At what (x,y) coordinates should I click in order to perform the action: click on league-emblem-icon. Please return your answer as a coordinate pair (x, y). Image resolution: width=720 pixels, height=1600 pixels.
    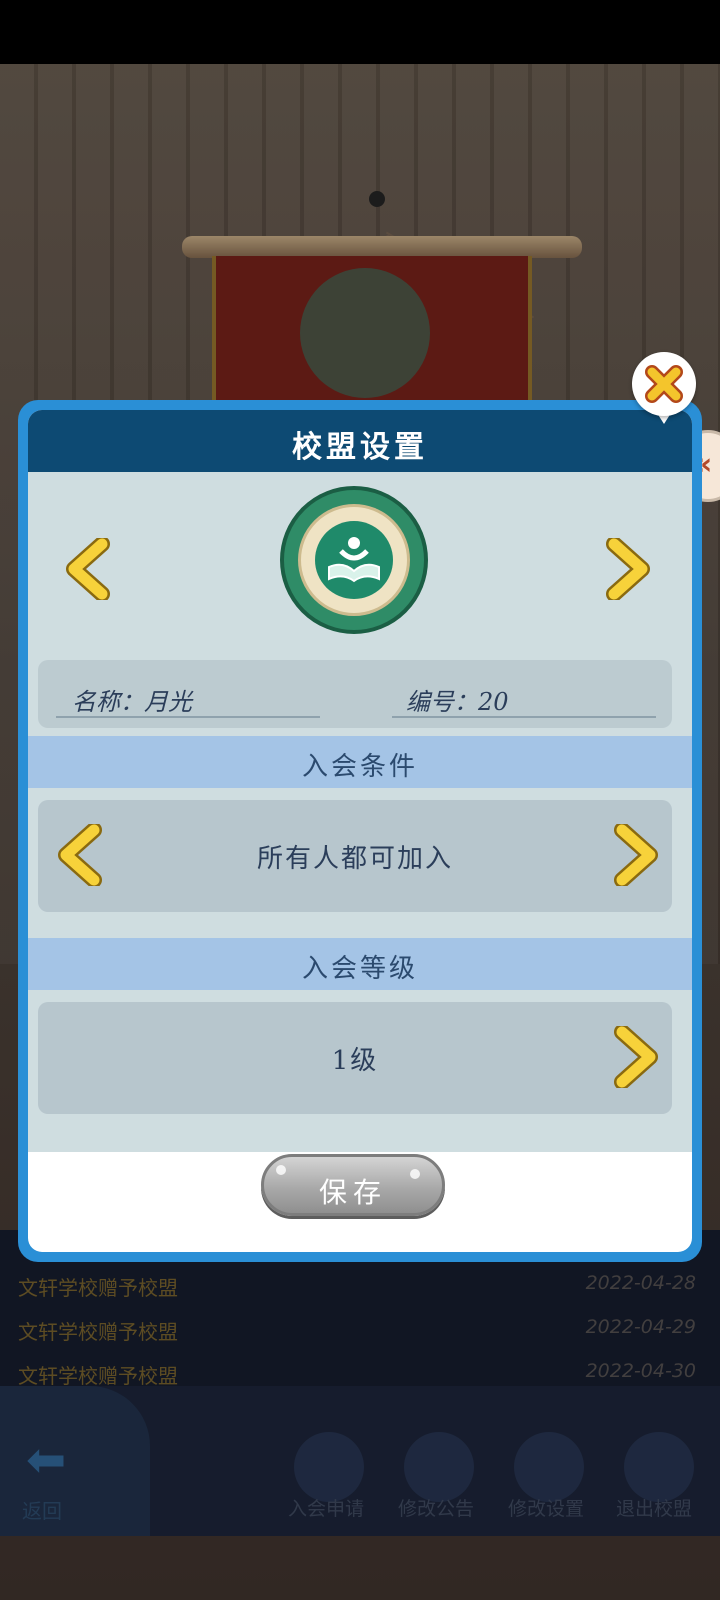
    Looking at the image, I should click on (354, 560).